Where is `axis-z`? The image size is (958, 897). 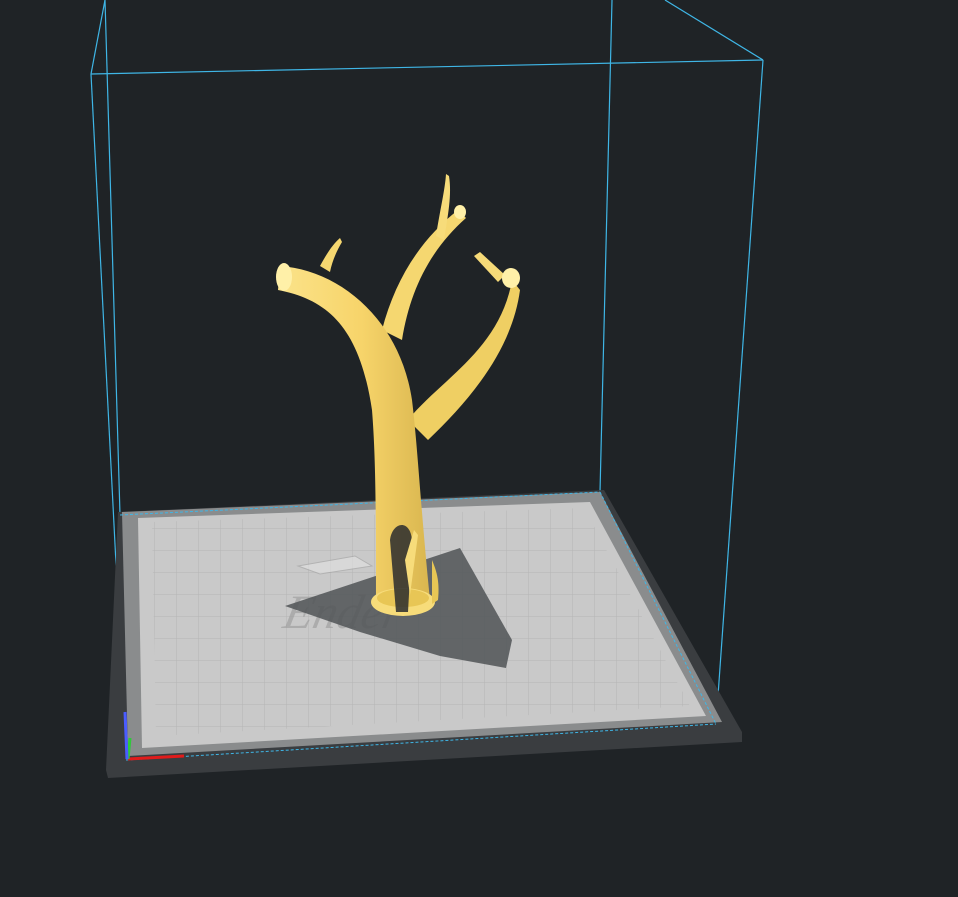 axis-z is located at coordinates (126, 735).